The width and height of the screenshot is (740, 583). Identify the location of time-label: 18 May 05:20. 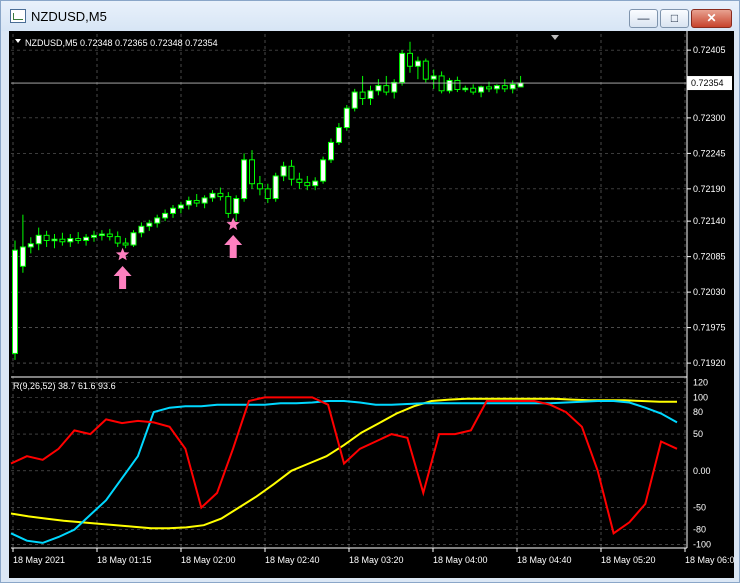
(628, 560).